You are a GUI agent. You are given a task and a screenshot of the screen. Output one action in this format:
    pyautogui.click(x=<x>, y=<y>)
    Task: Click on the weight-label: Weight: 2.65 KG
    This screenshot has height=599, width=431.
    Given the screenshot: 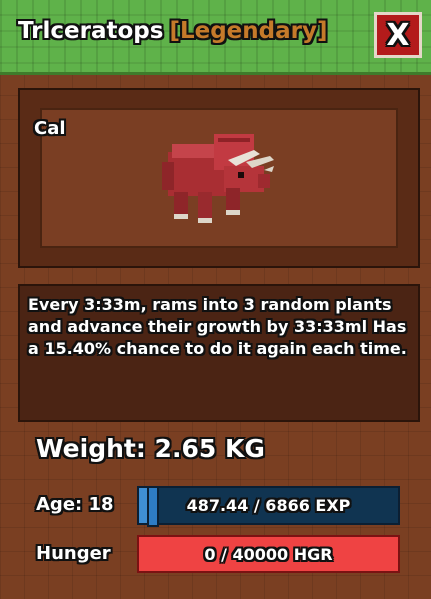 What is the action you would take?
    pyautogui.click(x=150, y=448)
    